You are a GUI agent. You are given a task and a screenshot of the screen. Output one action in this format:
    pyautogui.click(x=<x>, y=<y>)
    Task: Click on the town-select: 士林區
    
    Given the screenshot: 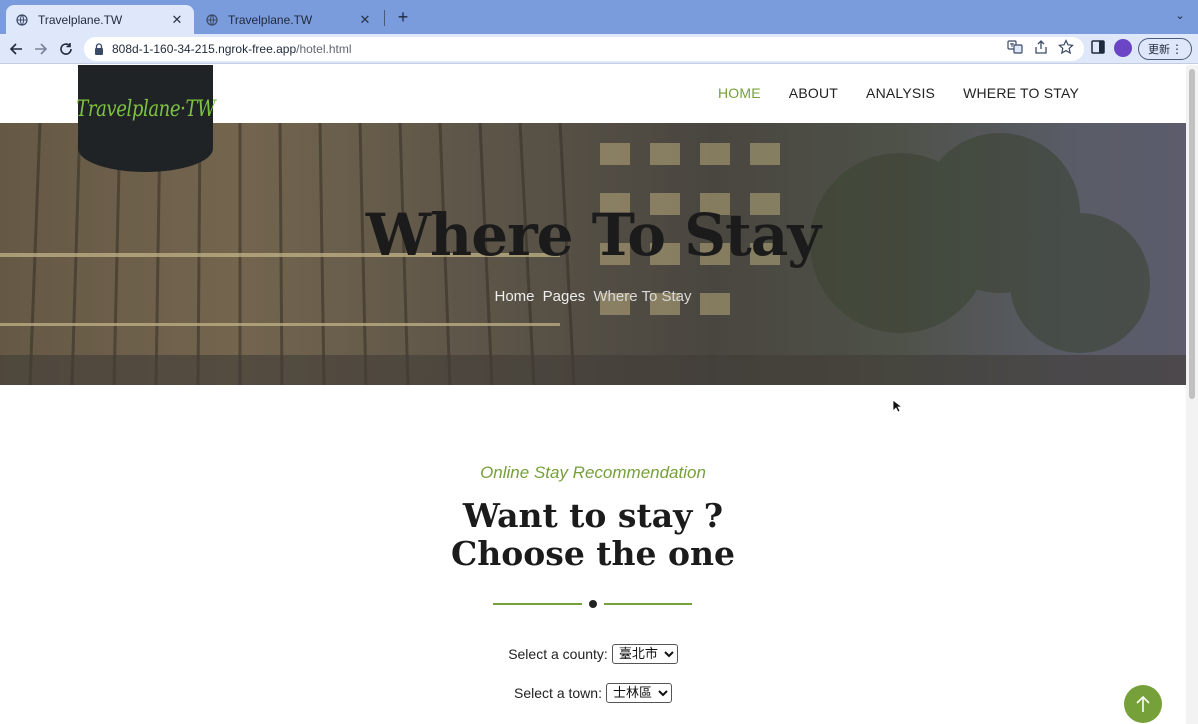 What is the action you would take?
    pyautogui.click(x=638, y=693)
    